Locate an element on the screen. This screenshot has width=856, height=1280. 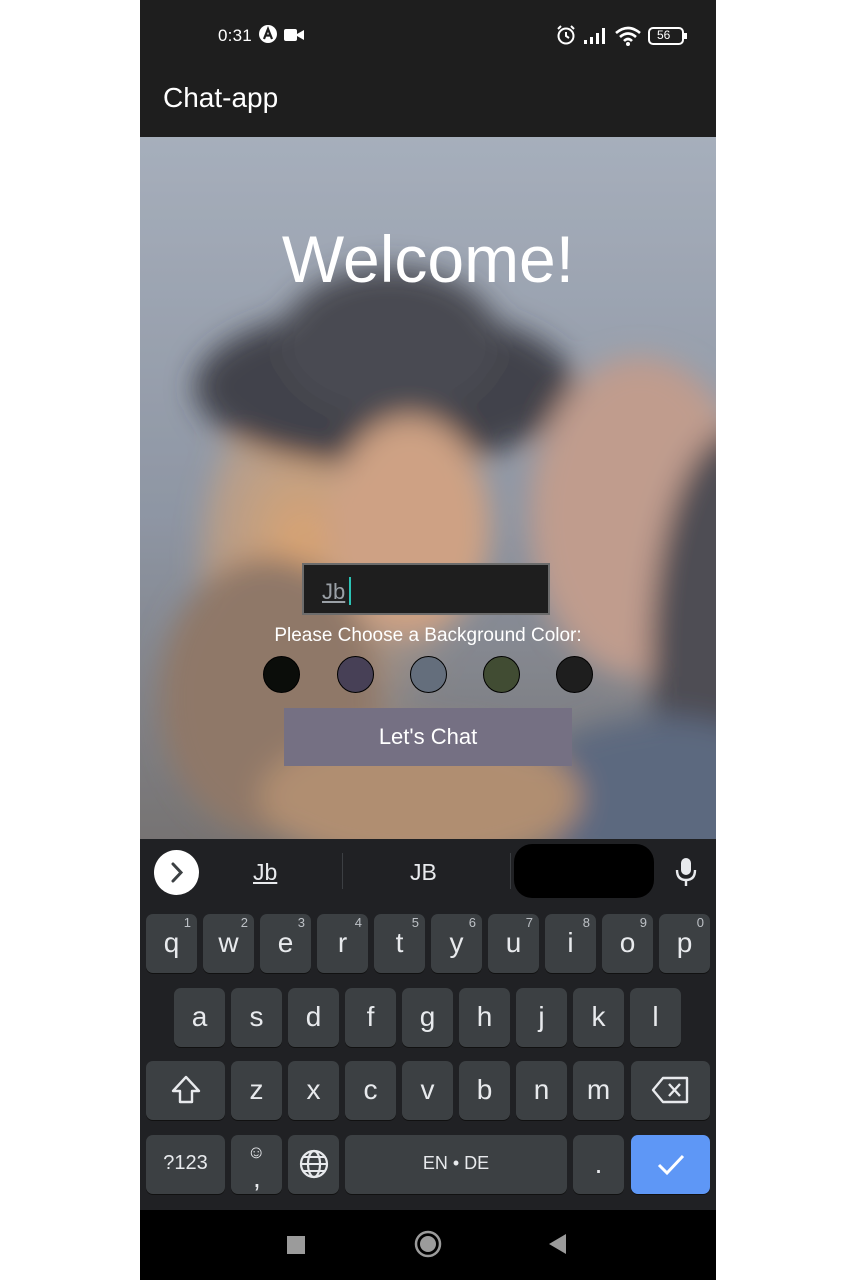
key-hint: 0 is located at coordinates (700, 922).